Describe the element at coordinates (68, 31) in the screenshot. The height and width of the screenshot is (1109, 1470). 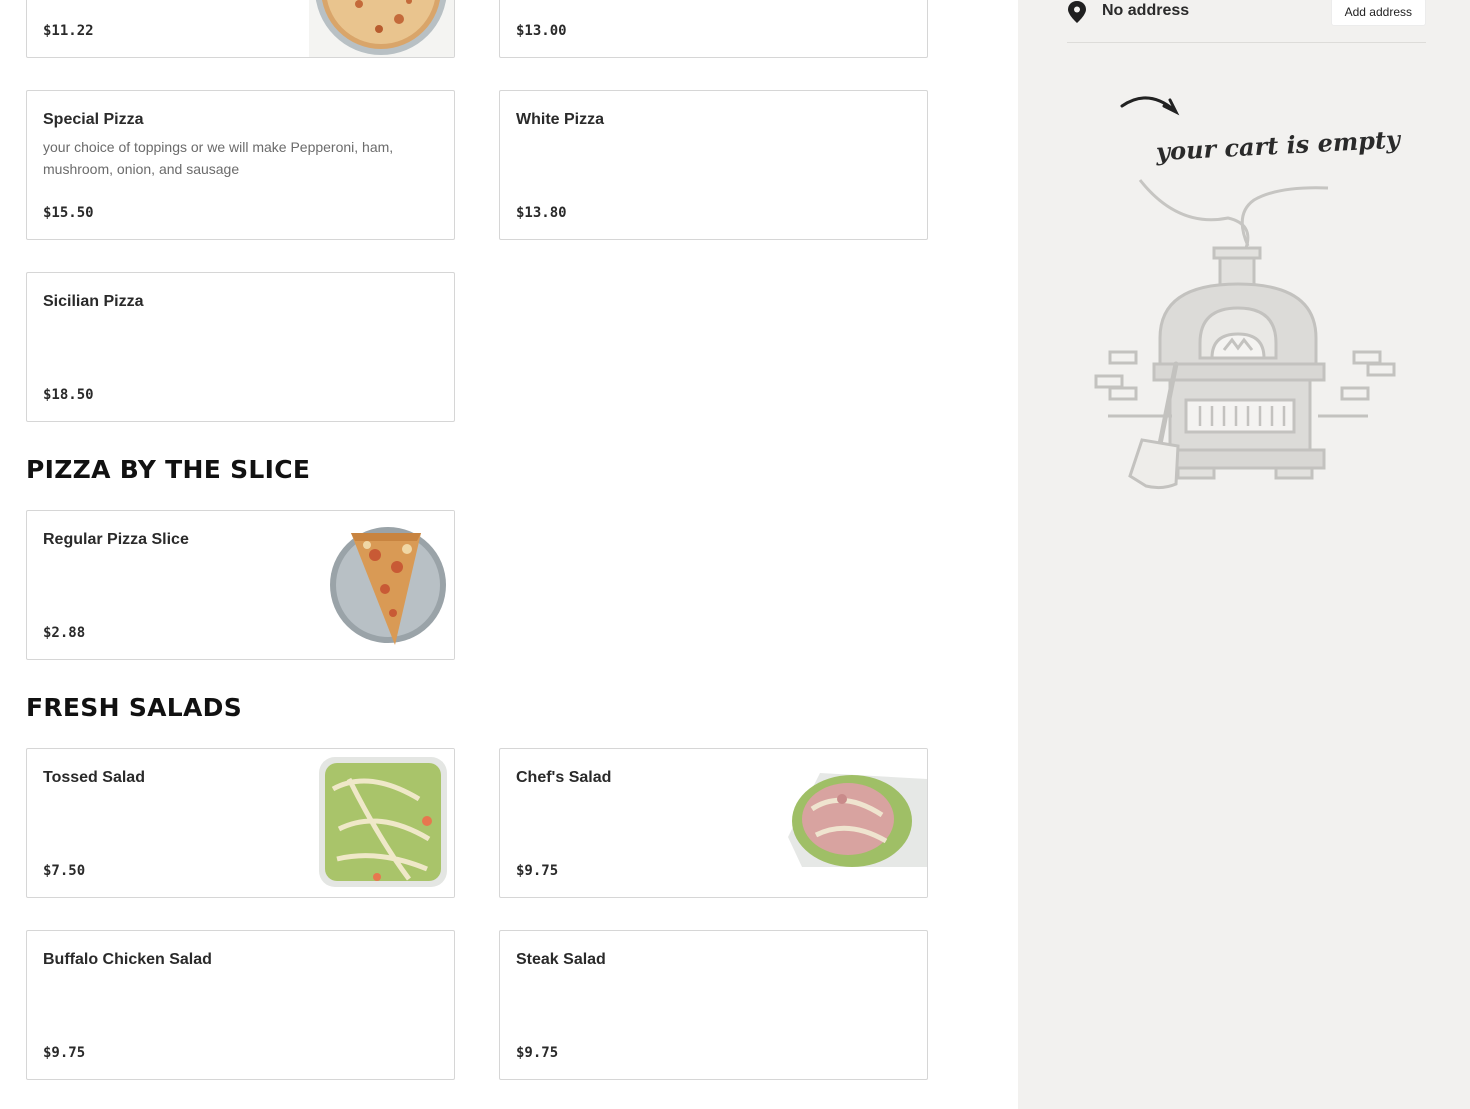
I see `item-price: $11.22` at that location.